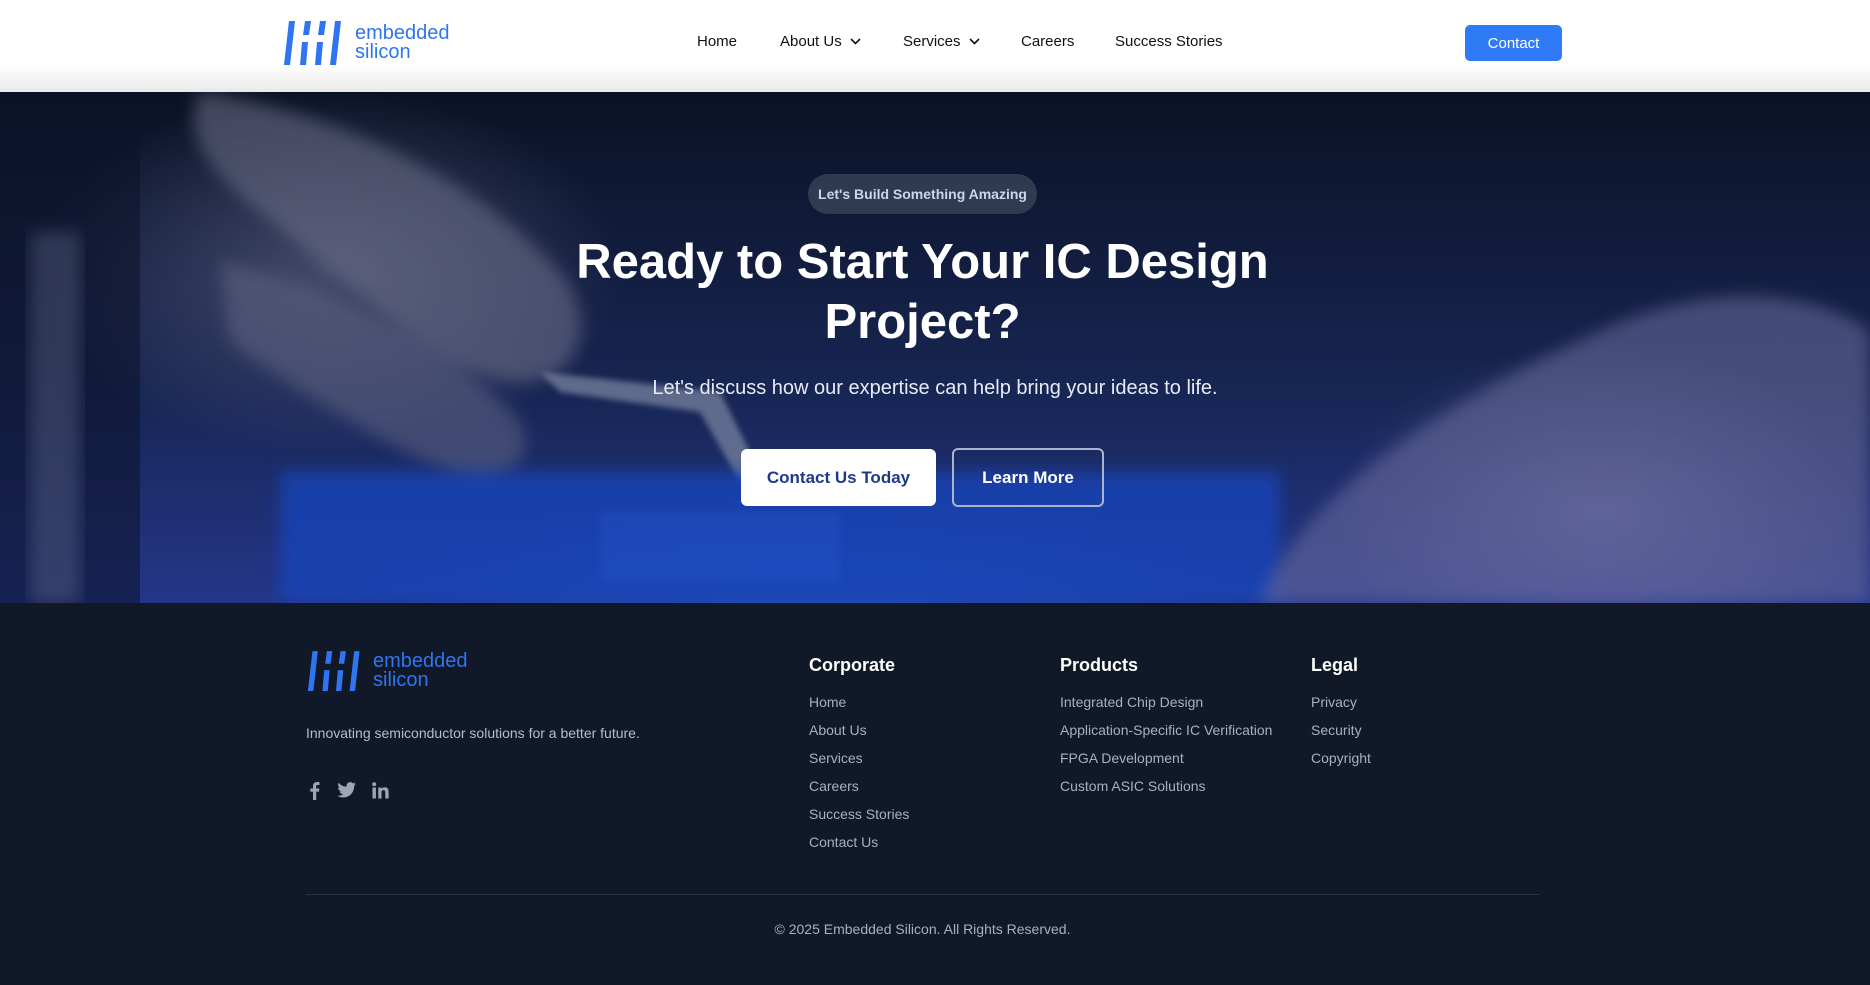  I want to click on nav-home: Home, so click(717, 41).